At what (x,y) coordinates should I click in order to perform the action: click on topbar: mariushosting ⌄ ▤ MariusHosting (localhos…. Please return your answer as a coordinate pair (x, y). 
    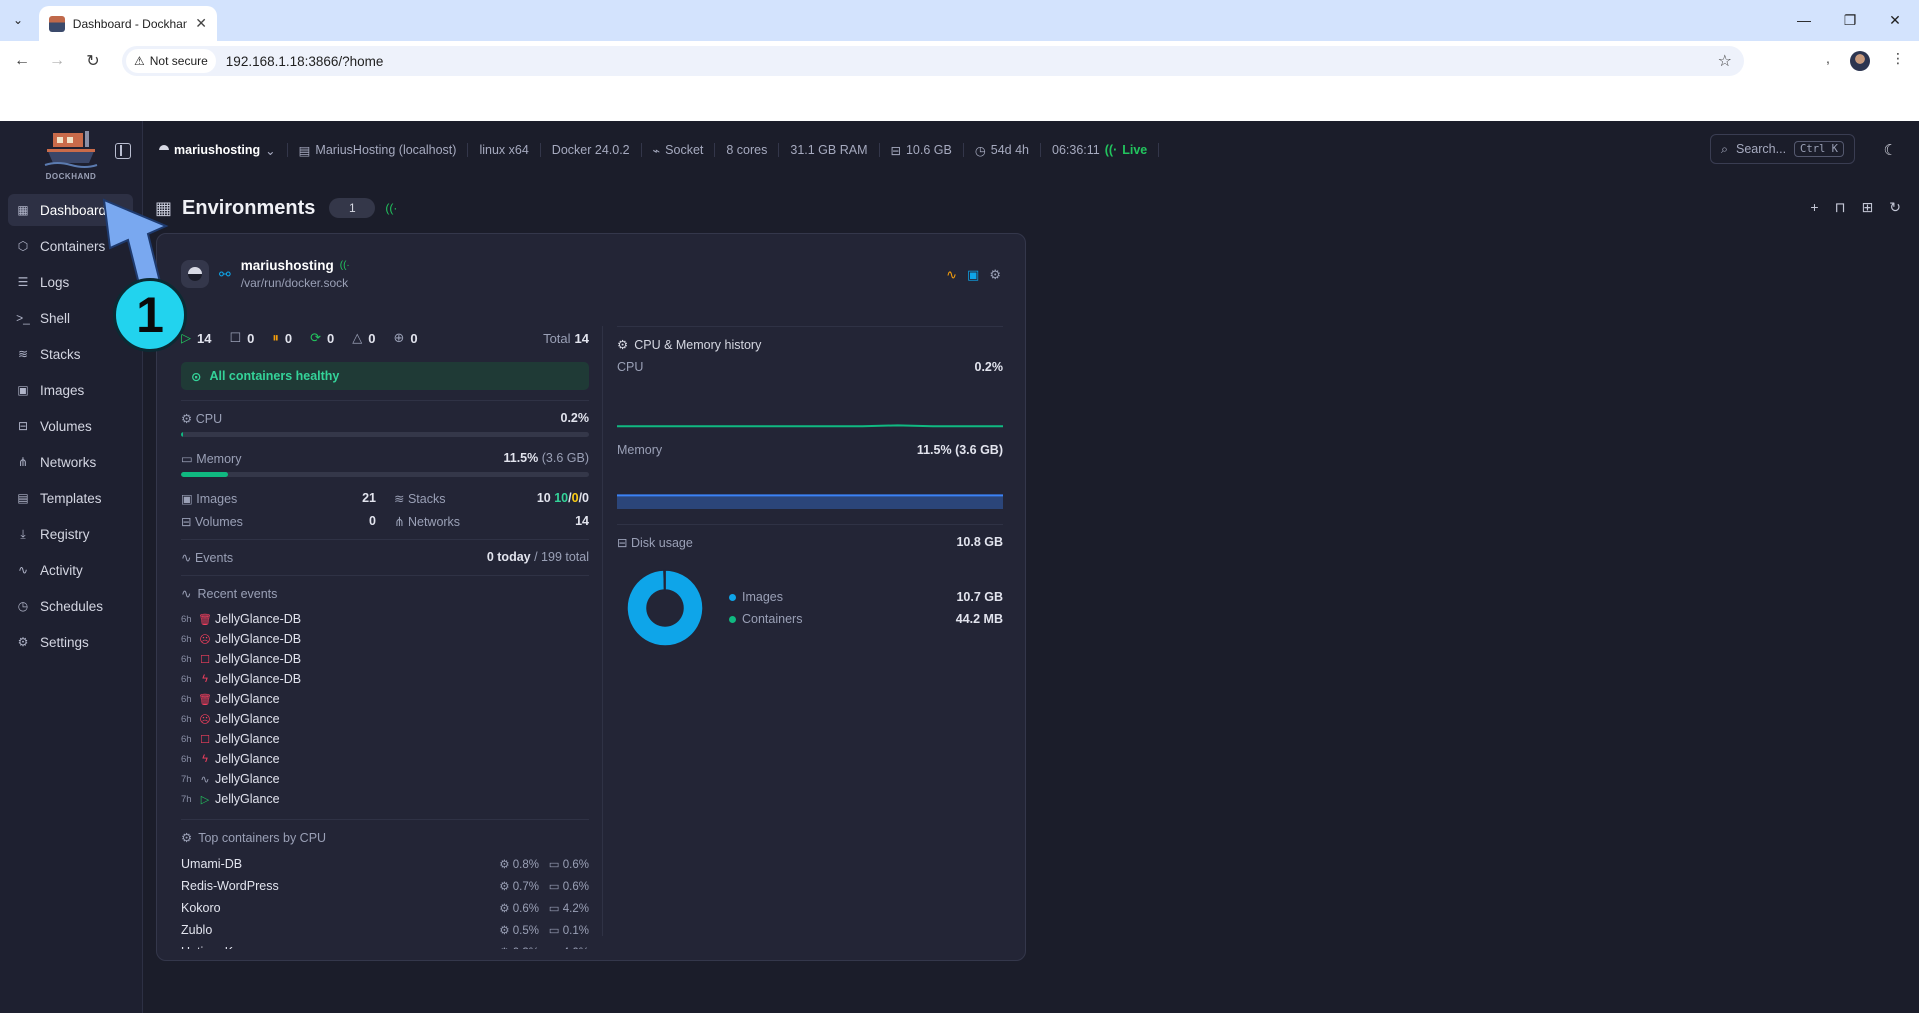
    Looking at the image, I should click on (1031, 150).